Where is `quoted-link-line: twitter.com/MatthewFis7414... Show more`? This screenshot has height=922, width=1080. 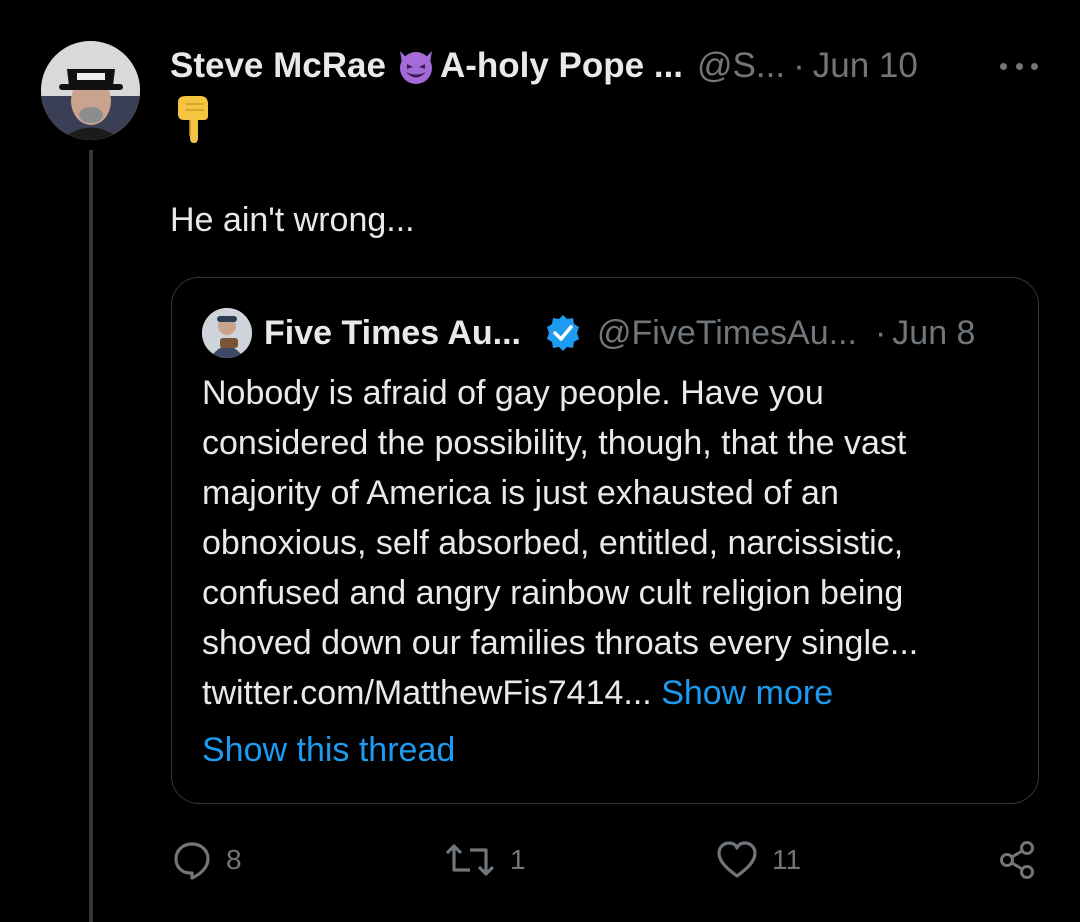 quoted-link-line: twitter.com/MatthewFis7414... Show more is located at coordinates (612, 693).